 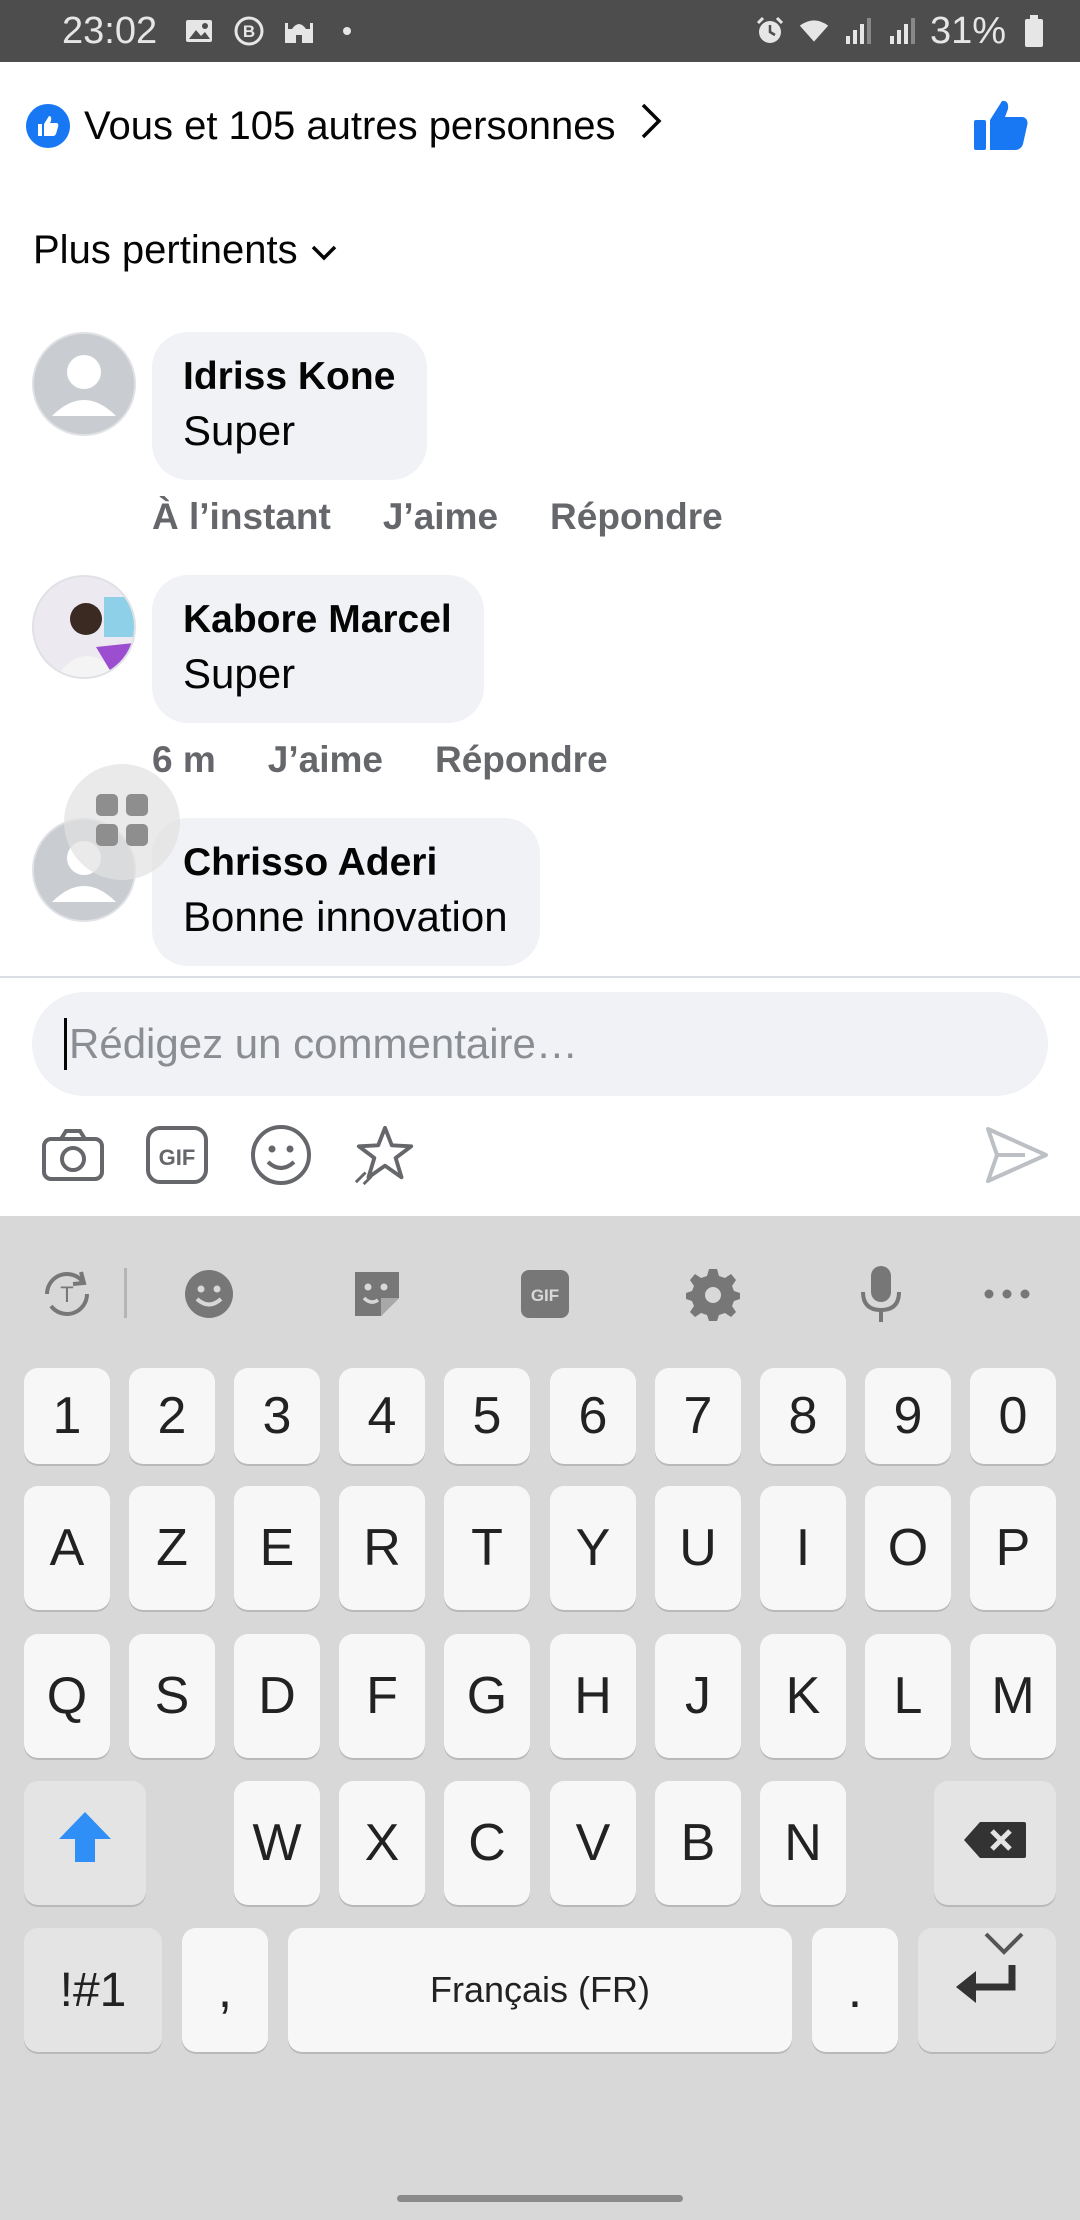 What do you see at coordinates (540, 1990) in the screenshot?
I see `space-key: Français (FR)` at bounding box center [540, 1990].